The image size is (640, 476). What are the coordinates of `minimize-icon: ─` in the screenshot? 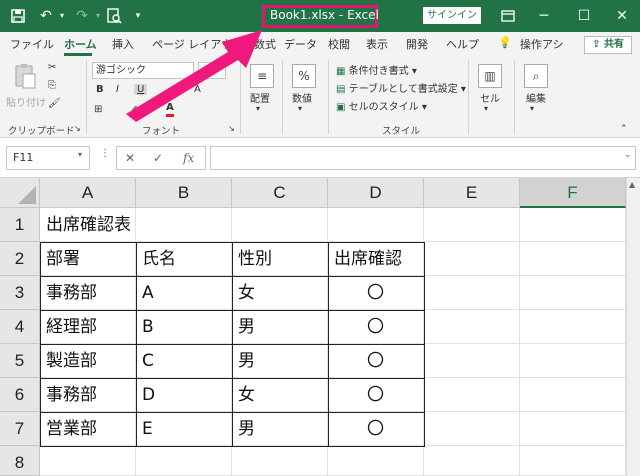 It's located at (544, 16).